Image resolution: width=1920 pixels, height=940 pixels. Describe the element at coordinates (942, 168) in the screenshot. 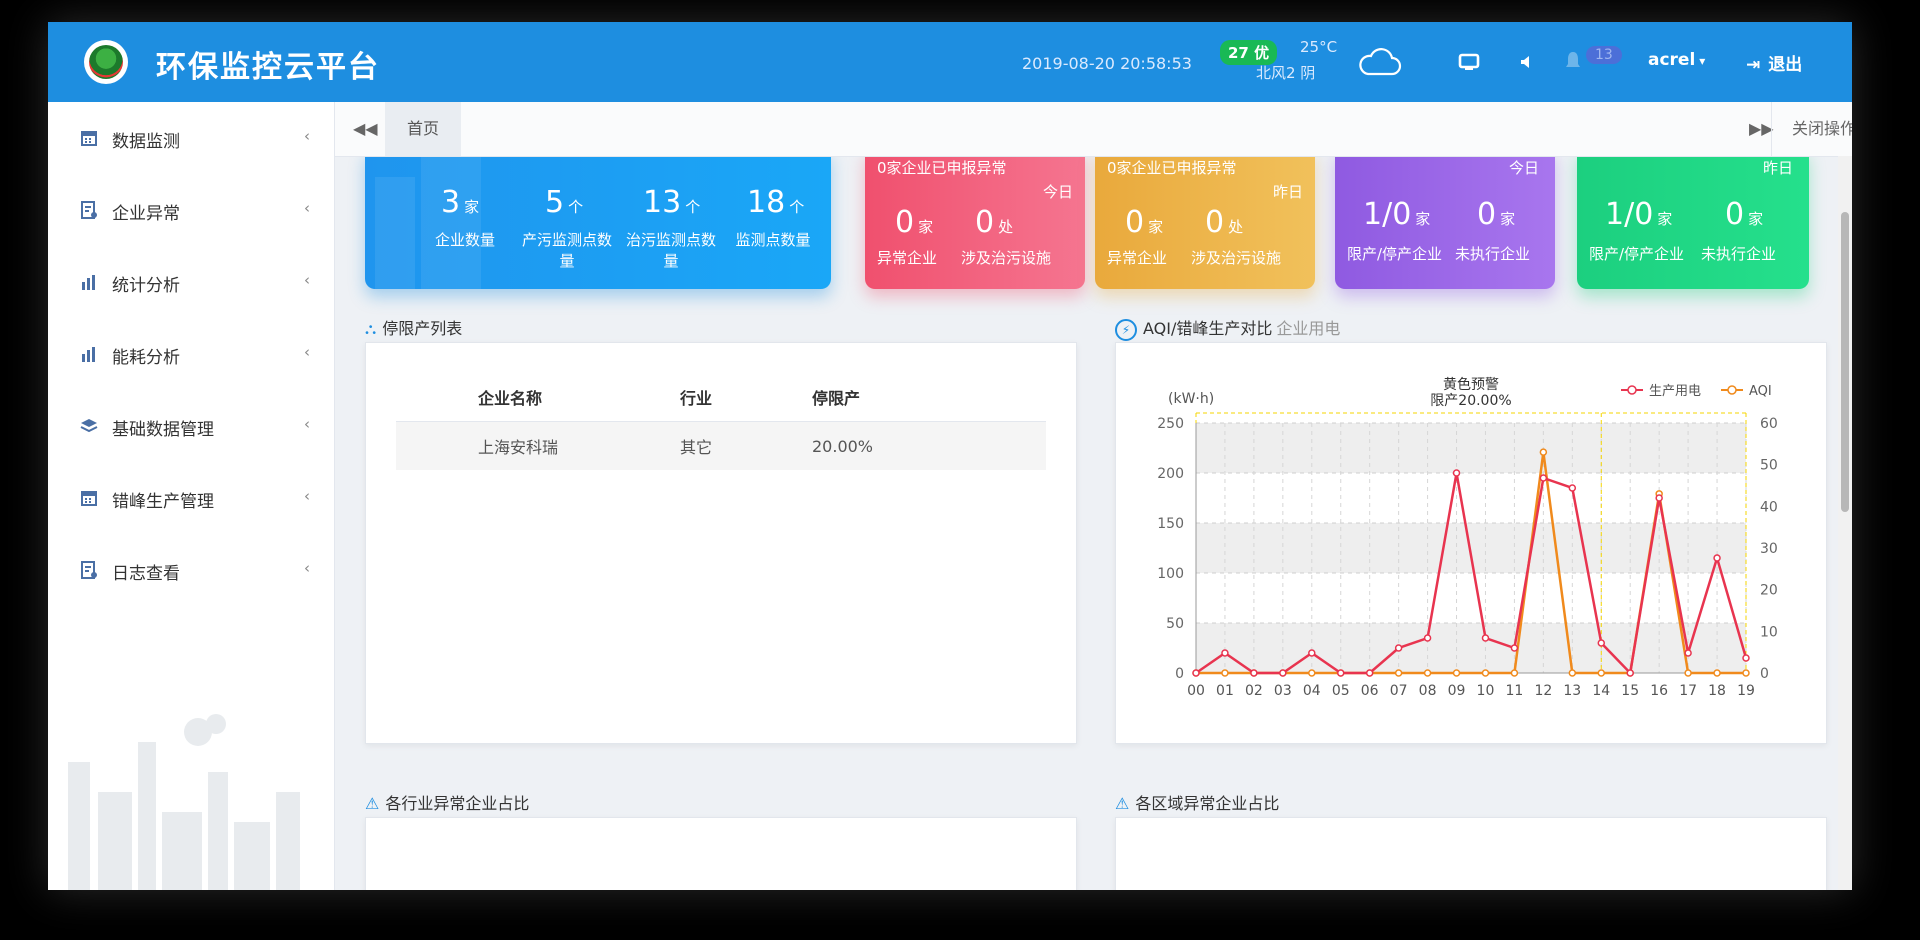

I see `anomaly-header: 0家企业已申报异常` at that location.